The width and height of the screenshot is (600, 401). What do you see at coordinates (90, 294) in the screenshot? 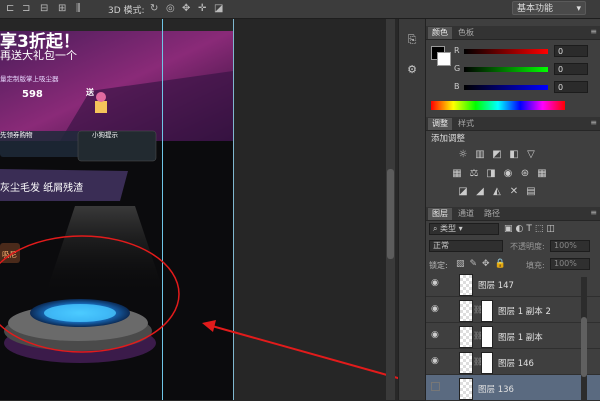
I see `highlight-circle` at bounding box center [90, 294].